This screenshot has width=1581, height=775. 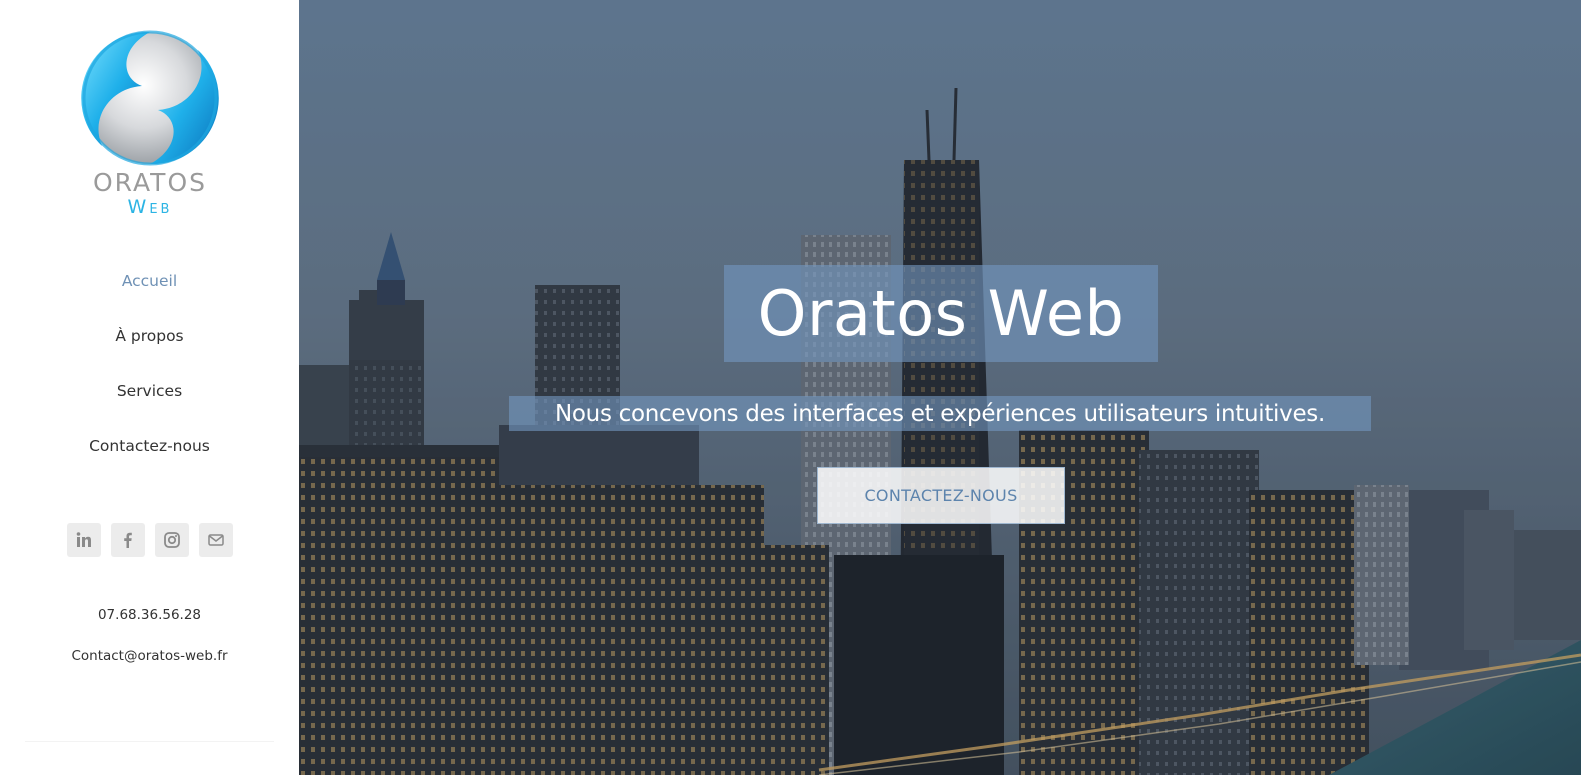 I want to click on instagram-icon, so click(x=172, y=540).